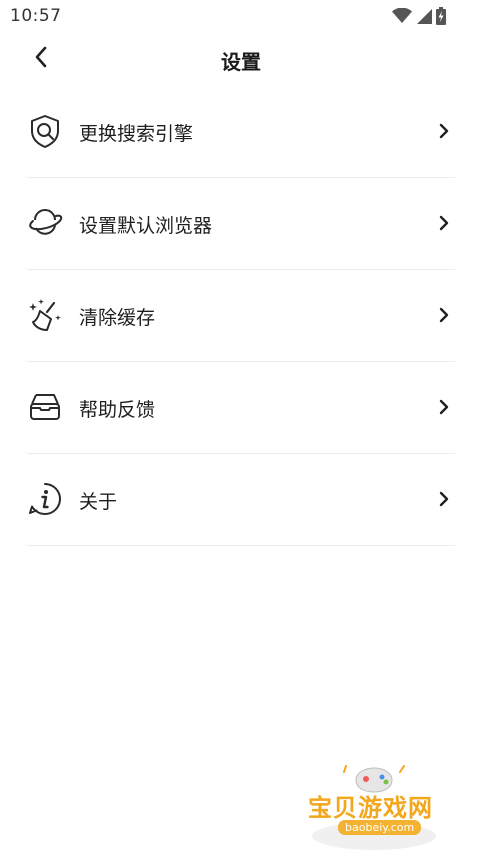 The image size is (482, 857). I want to click on settings-item-default-browser: 设置默认浏览器, so click(241, 224).